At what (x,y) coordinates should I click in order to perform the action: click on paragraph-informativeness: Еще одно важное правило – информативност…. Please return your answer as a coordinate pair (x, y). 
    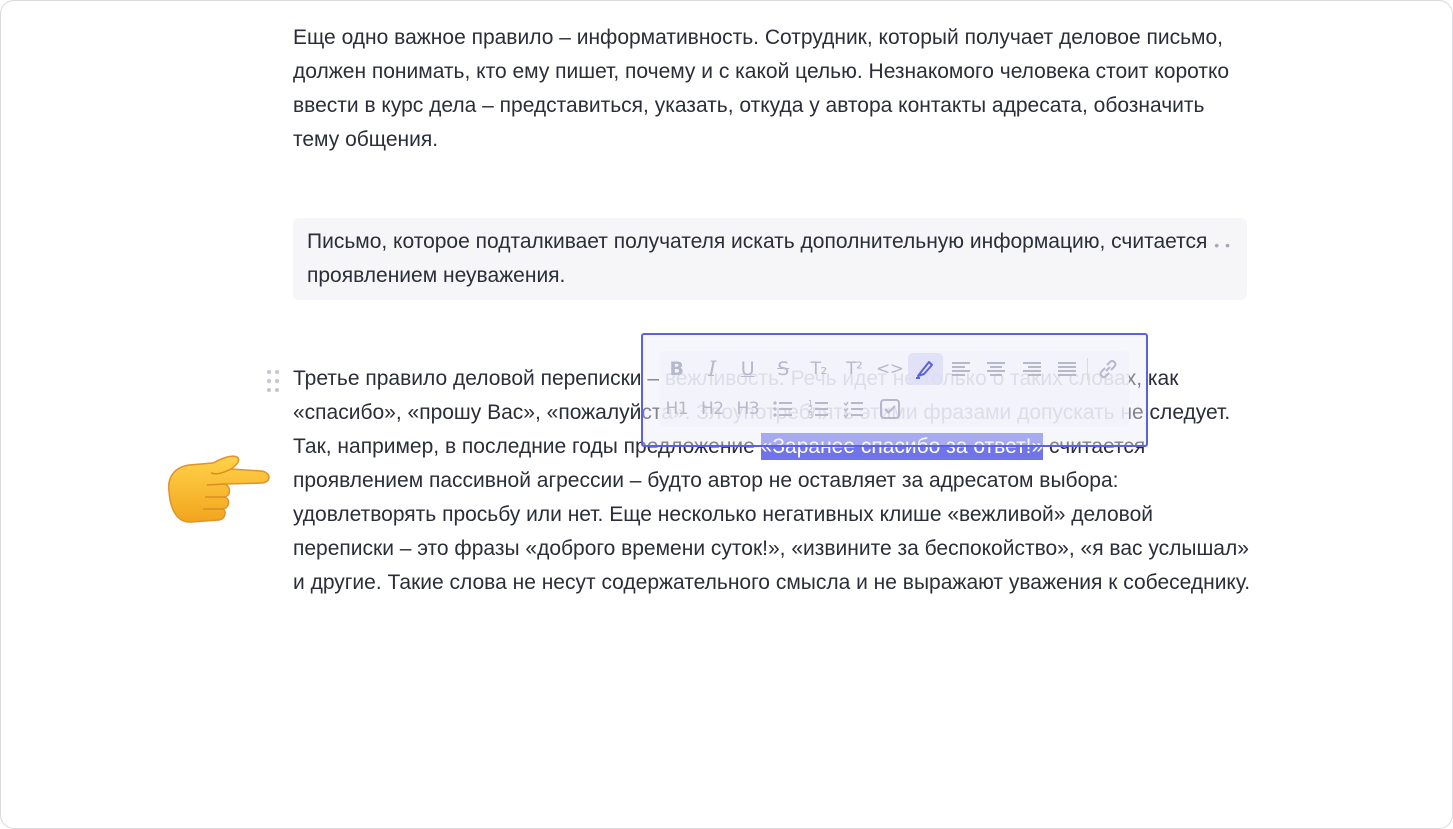
    Looking at the image, I should click on (768, 89).